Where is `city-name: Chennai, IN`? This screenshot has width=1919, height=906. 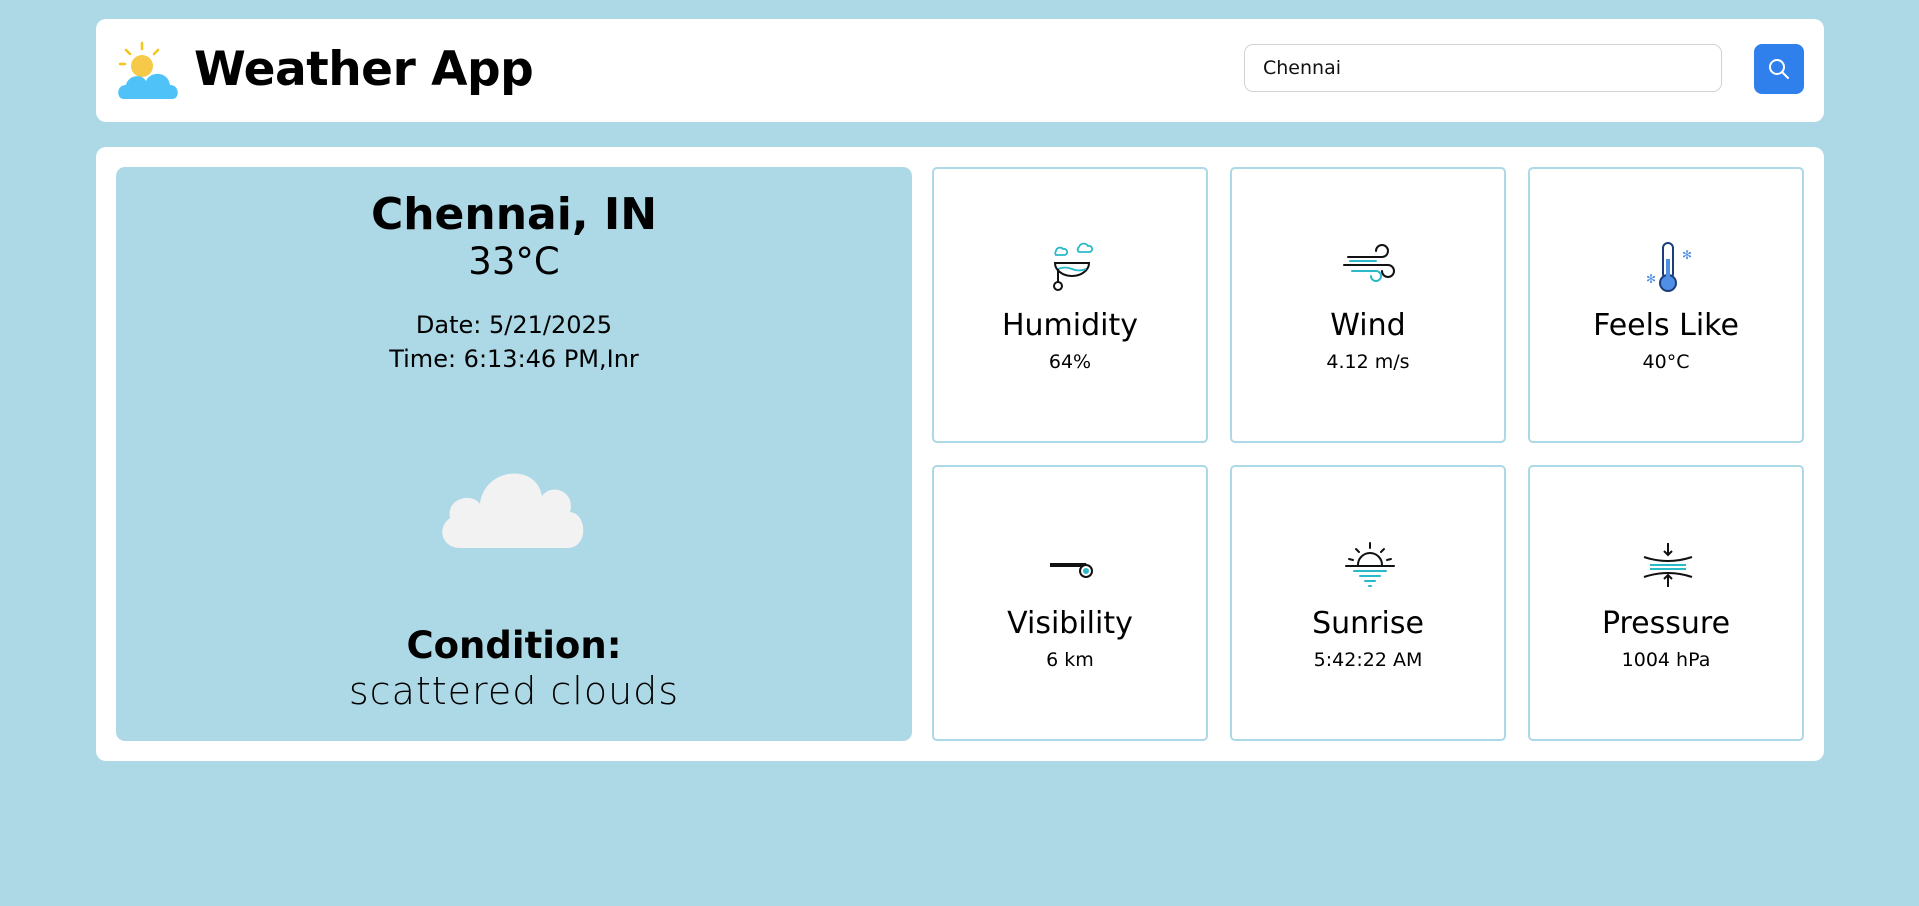 city-name: Chennai, IN is located at coordinates (514, 214).